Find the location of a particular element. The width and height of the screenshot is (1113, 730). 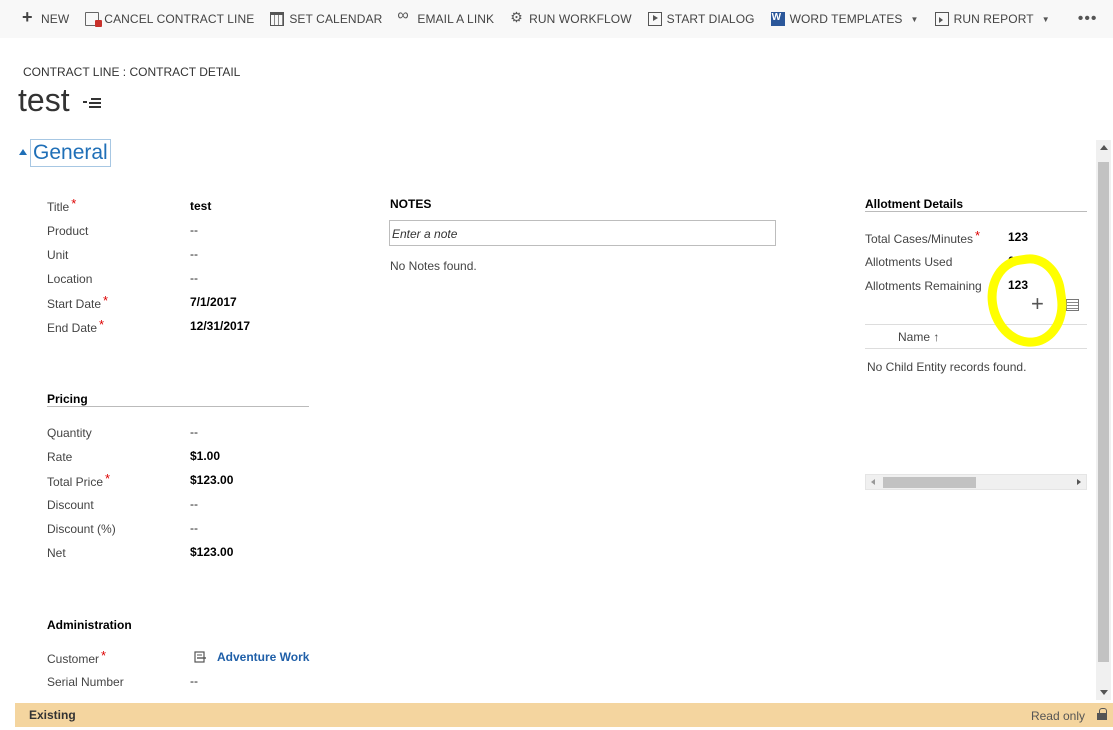

status-bar: Existing Read only is located at coordinates (564, 715).